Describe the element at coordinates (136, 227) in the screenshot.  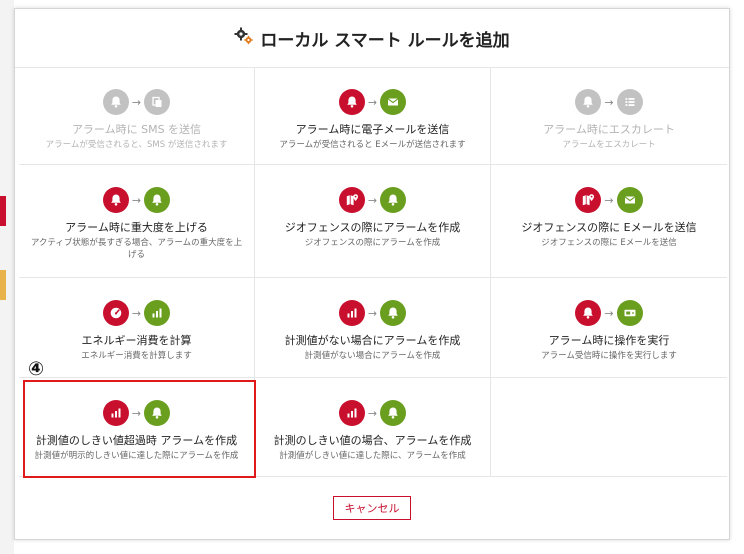
I see `rule-title: アラーム時に重大度を上げる` at that location.